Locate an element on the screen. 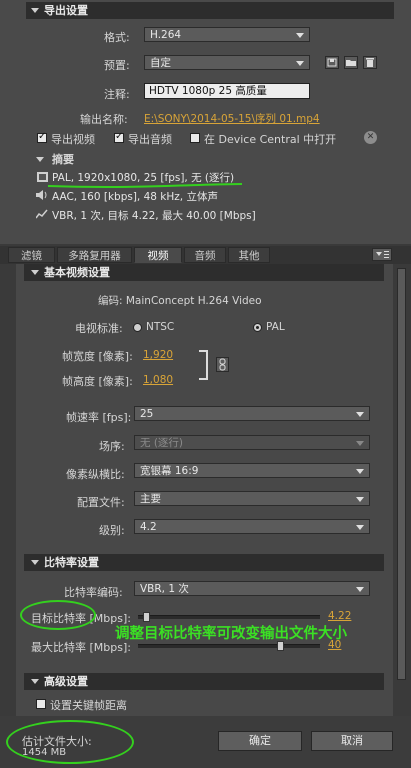 This screenshot has height=768, width=411. scrollbar-thumb is located at coordinates (401, 474).